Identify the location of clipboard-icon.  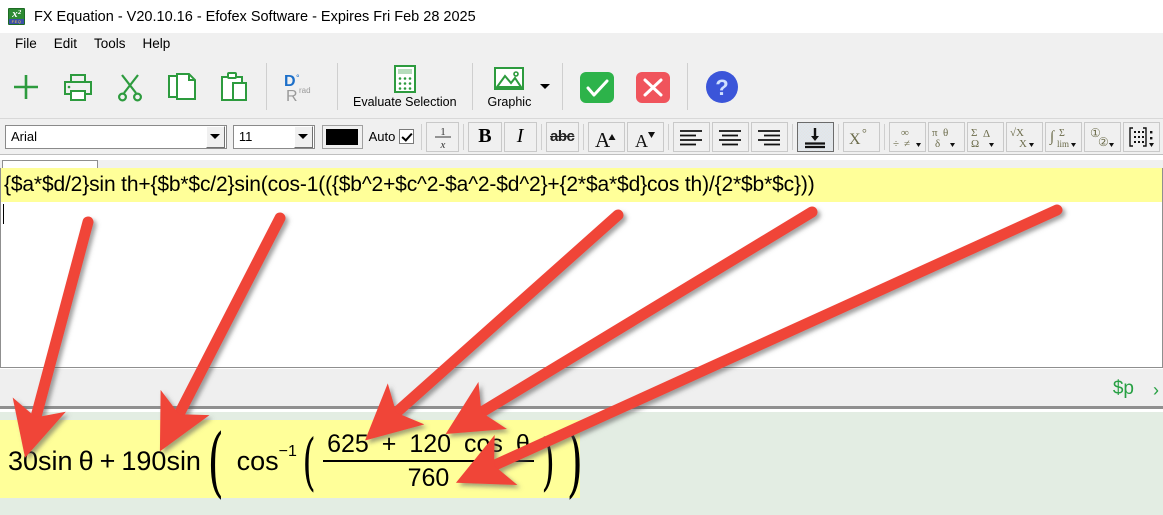
(234, 86).